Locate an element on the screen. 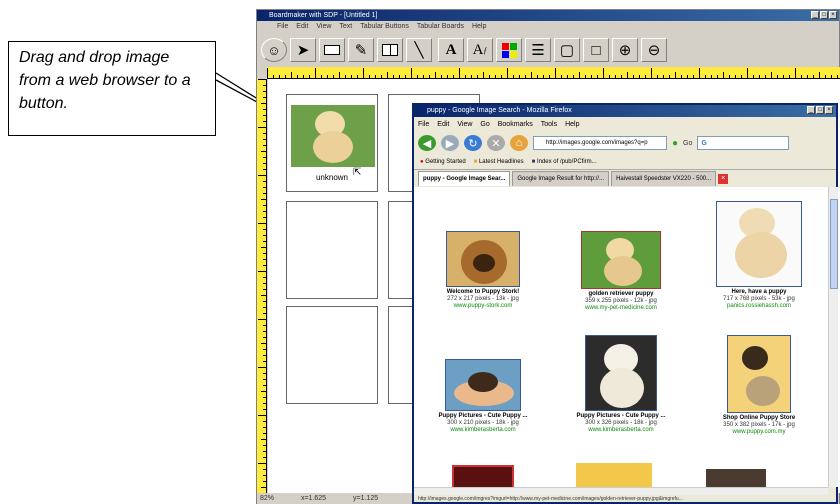  bookmark-latest-headlines: ■ Latest Headlines is located at coordinates (499, 162).